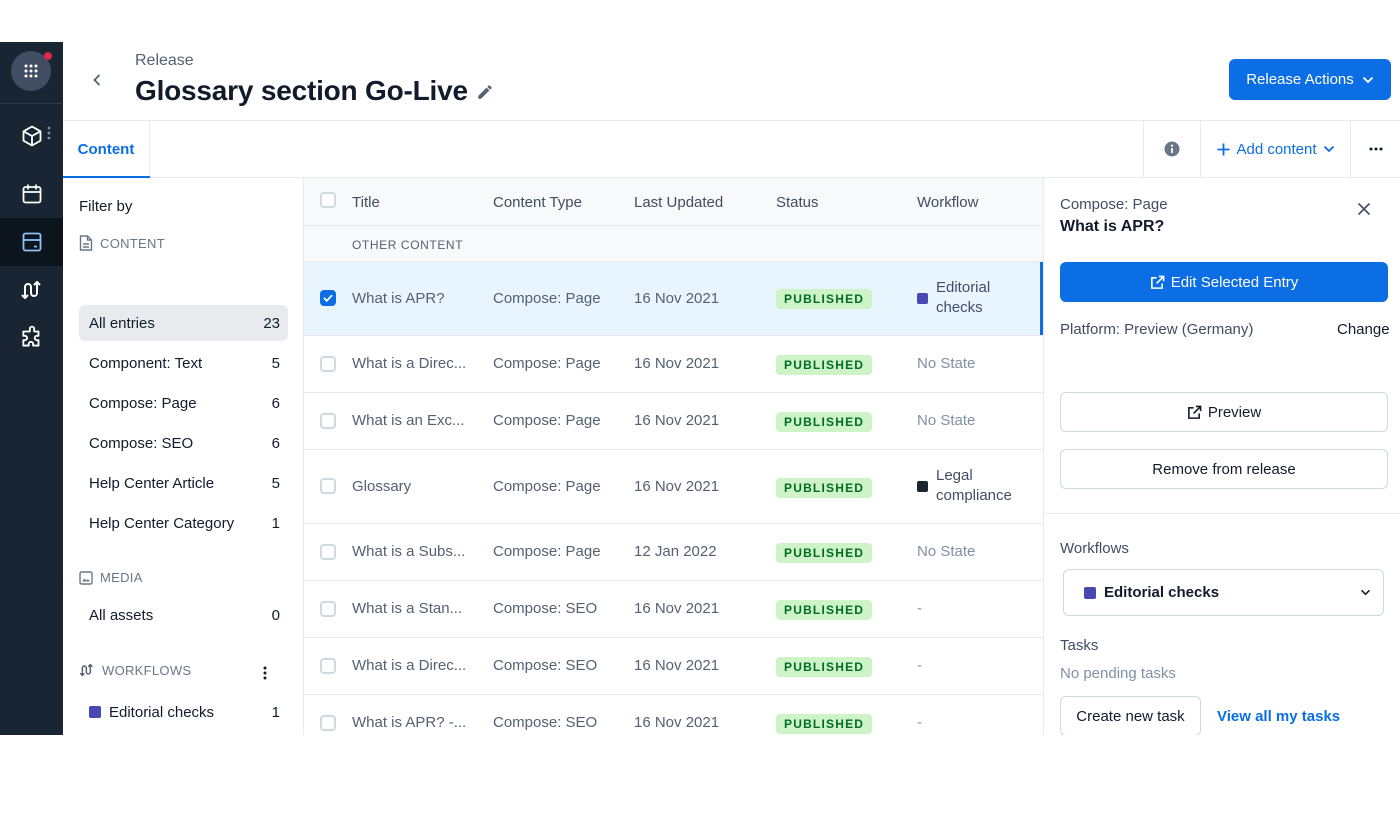  What do you see at coordinates (183, 734) in the screenshot?
I see `filter-item-legal-compliance: Legal compliance 1` at bounding box center [183, 734].